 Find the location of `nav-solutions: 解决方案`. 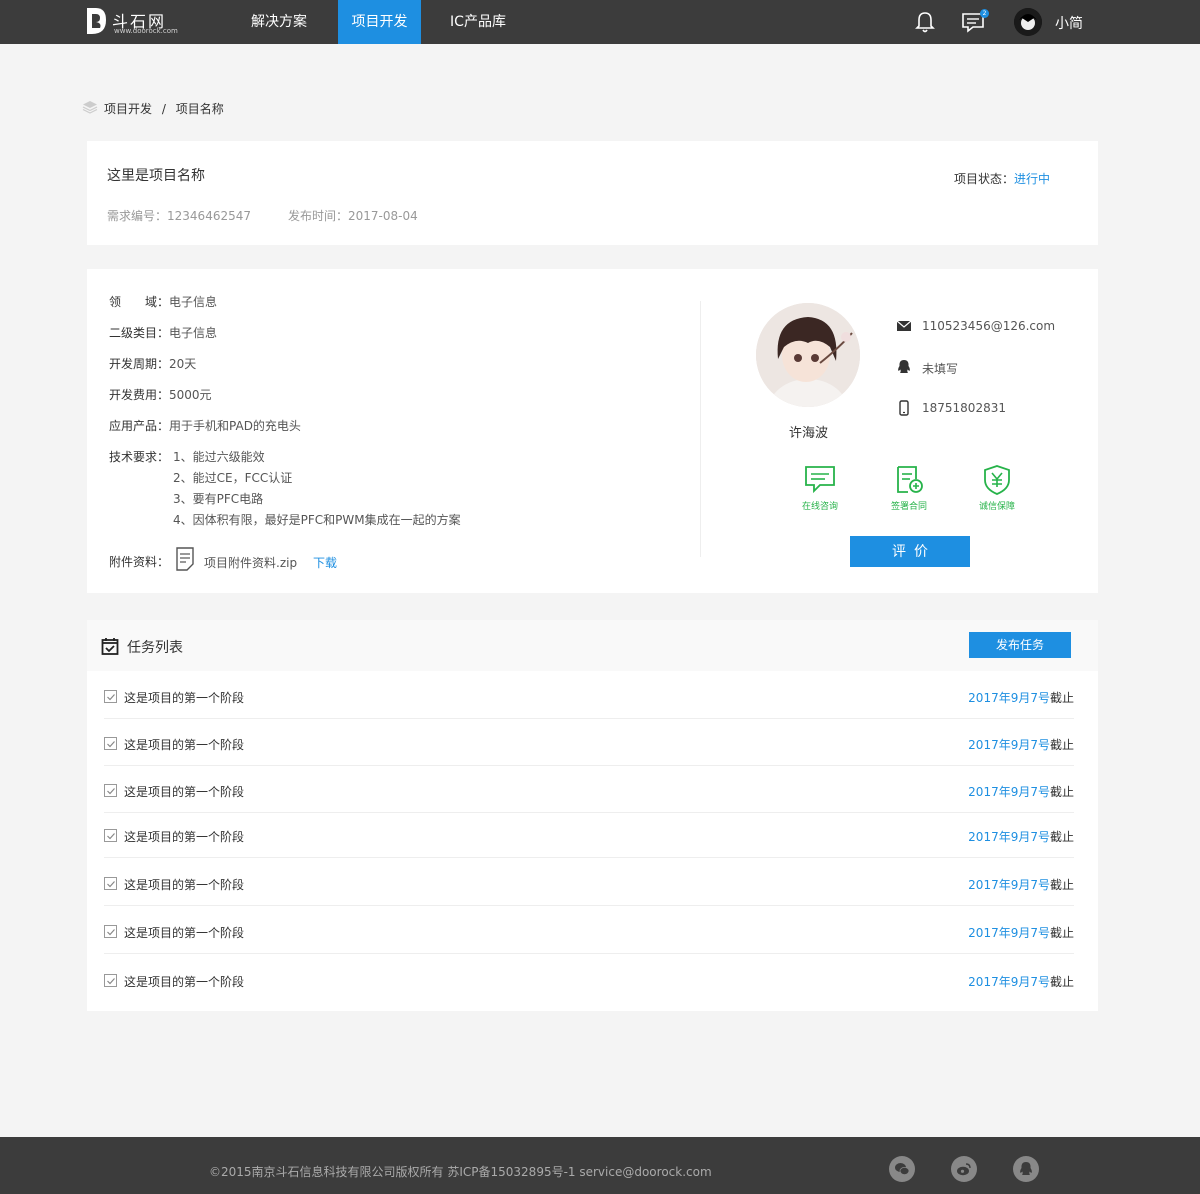

nav-solutions: 解决方案 is located at coordinates (279, 22).